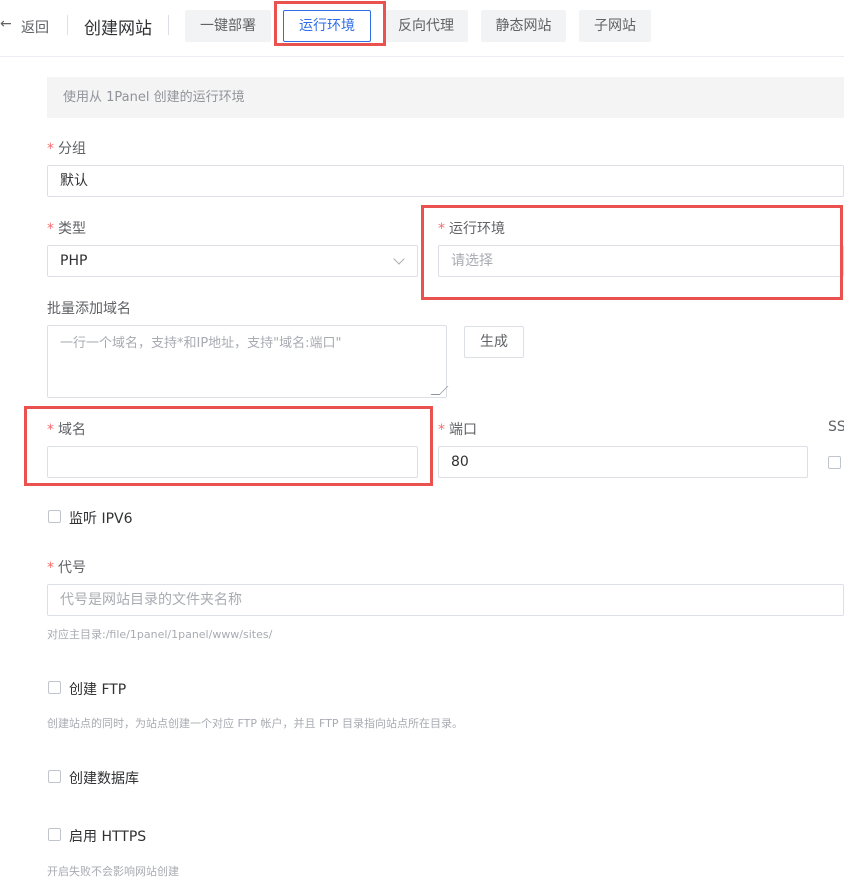 The width and height of the screenshot is (844, 880). I want to click on port-label: * 端口, so click(457, 429).